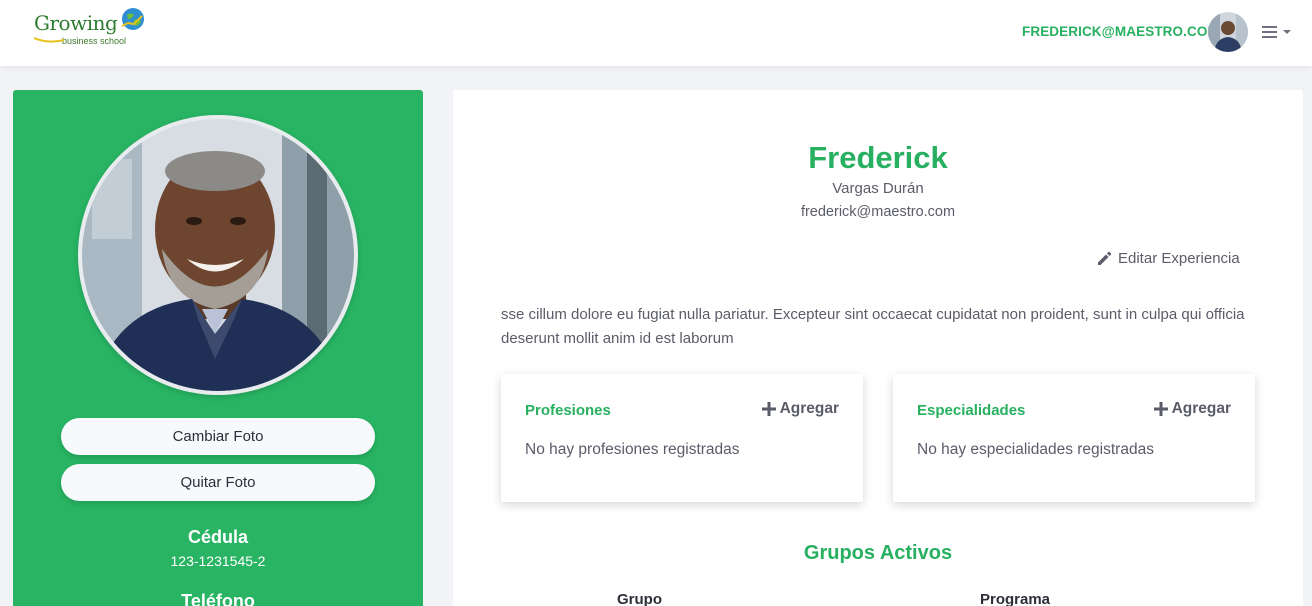  I want to click on change-photo-button: Cambiar Foto, so click(218, 436).